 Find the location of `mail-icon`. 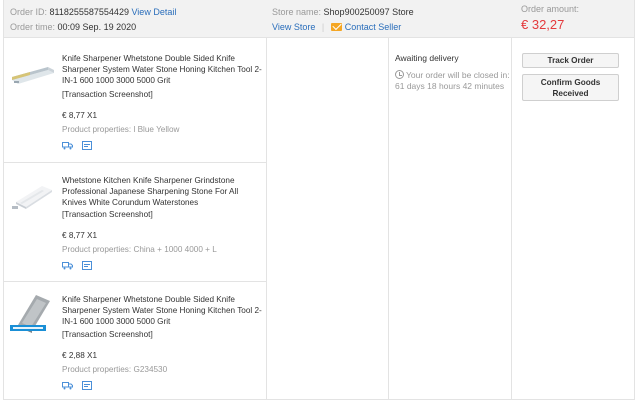

mail-icon is located at coordinates (336, 27).